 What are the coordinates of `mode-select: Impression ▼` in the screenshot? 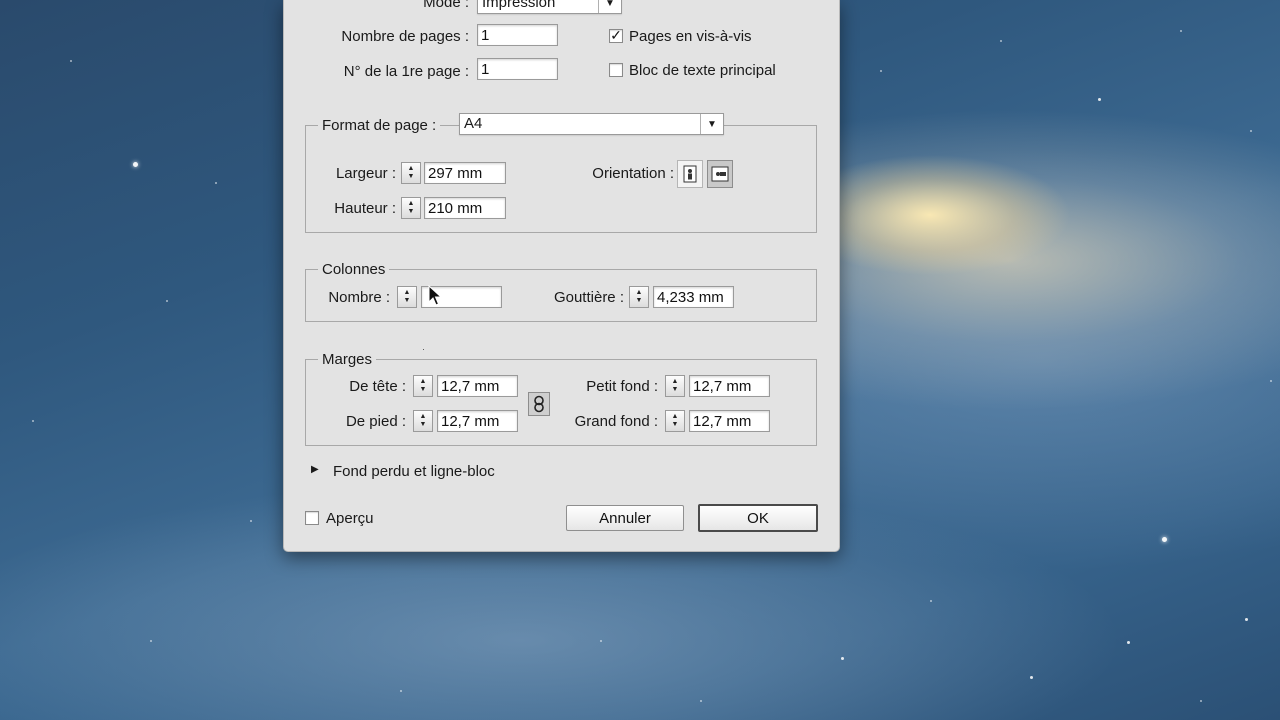 It's located at (549, 7).